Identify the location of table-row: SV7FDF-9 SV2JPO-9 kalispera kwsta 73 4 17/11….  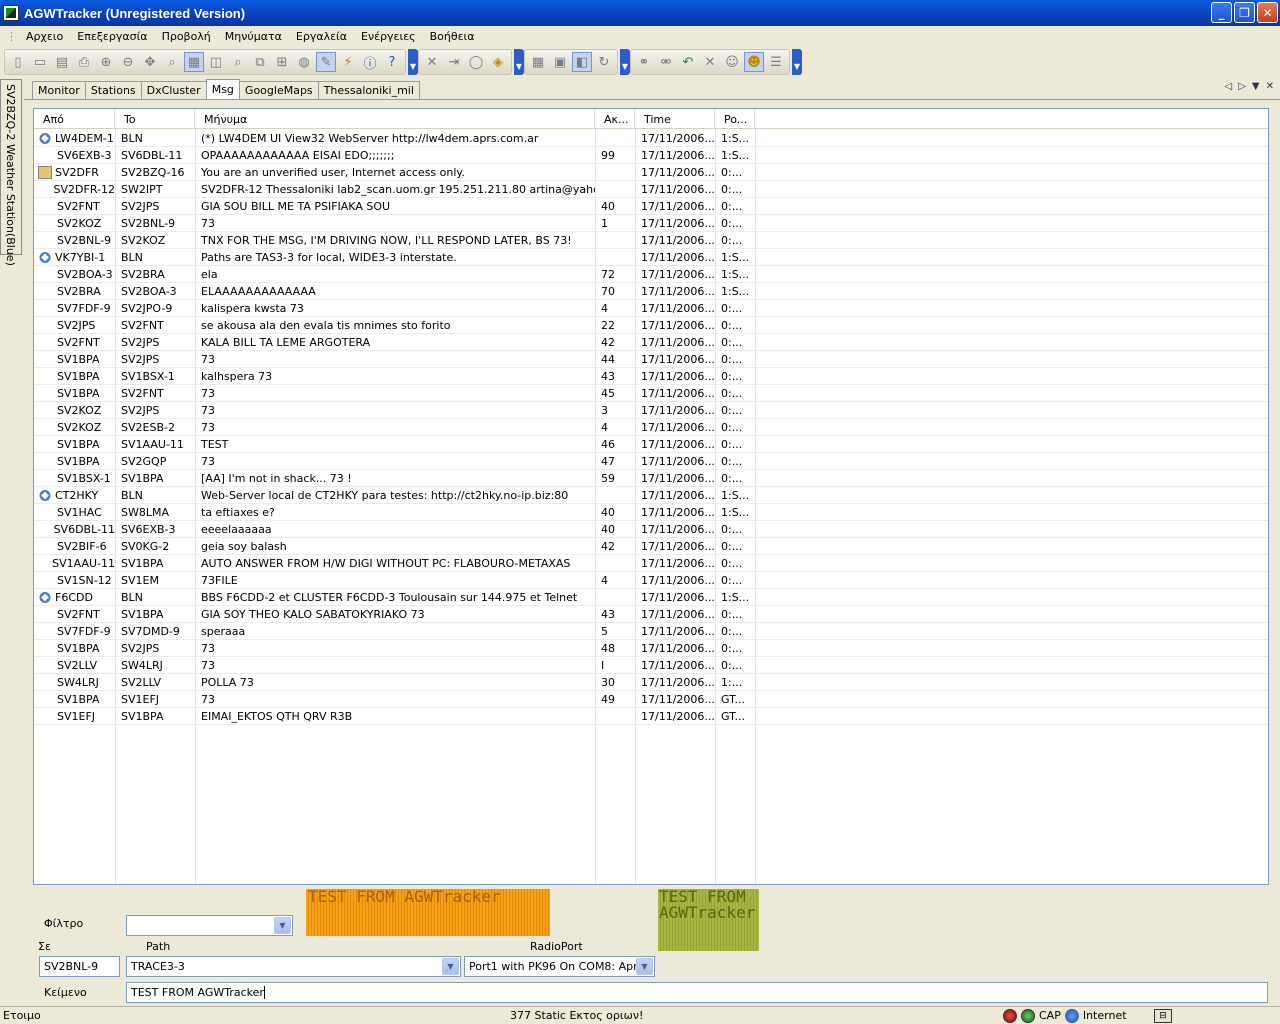
(651, 308).